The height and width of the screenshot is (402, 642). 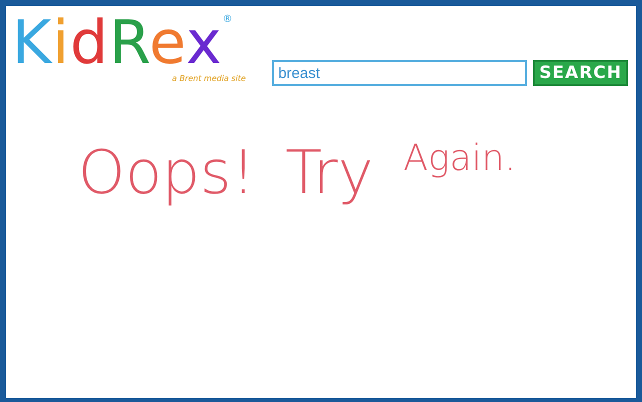 I want to click on search-button: SEARCH, so click(x=580, y=73).